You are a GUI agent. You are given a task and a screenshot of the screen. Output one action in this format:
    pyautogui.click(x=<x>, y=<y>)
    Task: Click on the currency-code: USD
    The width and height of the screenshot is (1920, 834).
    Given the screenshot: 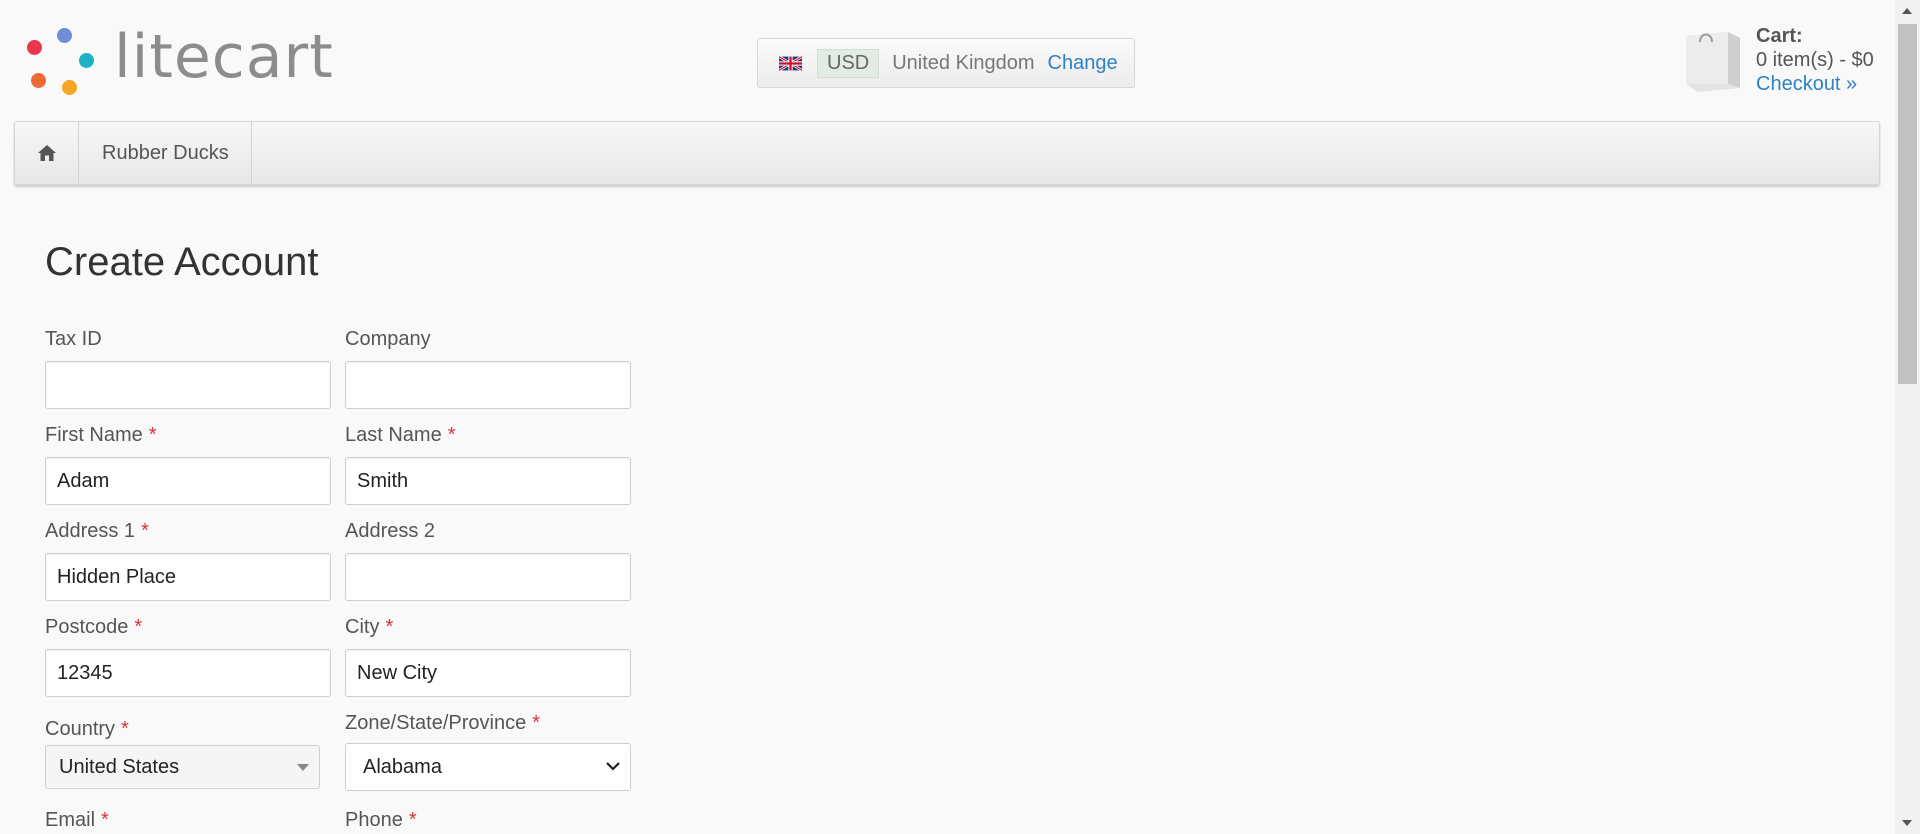 What is the action you would take?
    pyautogui.click(x=848, y=63)
    